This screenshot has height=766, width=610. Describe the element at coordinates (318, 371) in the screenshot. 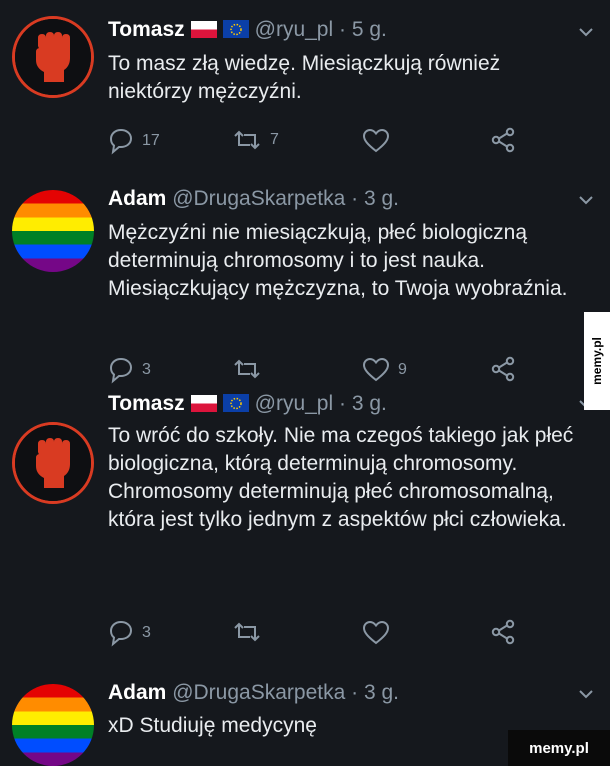

I see `tweet-actions: 3 9` at that location.